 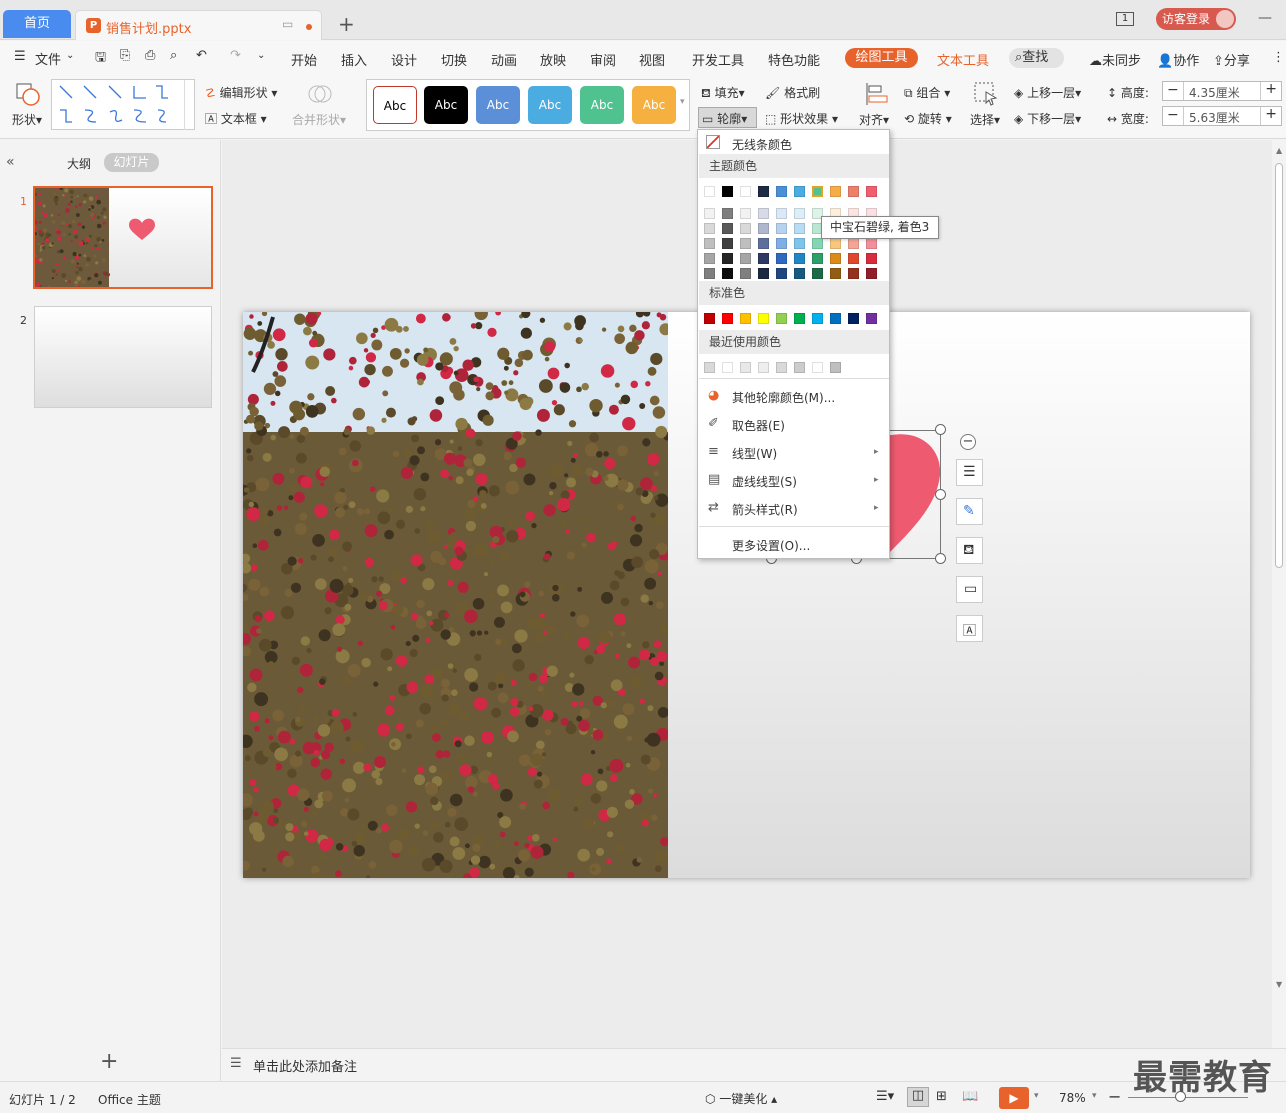 I want to click on home-tab: 首页, so click(x=37, y=24).